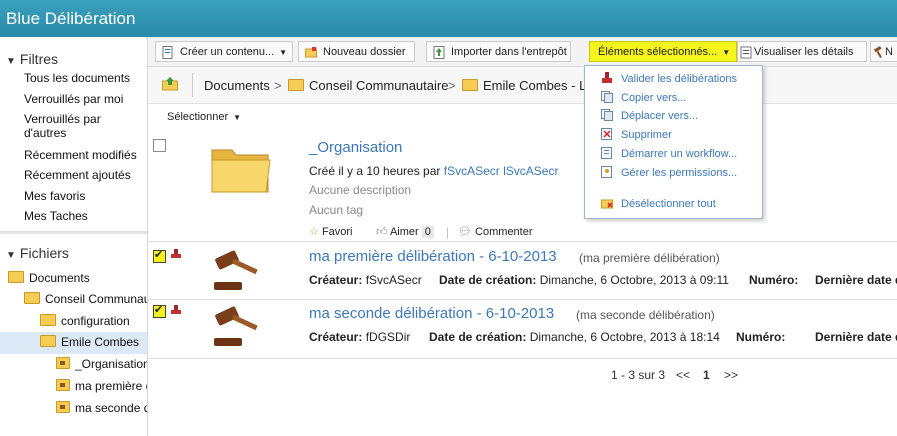 The height and width of the screenshot is (436, 897). I want to click on files-header: ▼ Fichiers, so click(37, 253).